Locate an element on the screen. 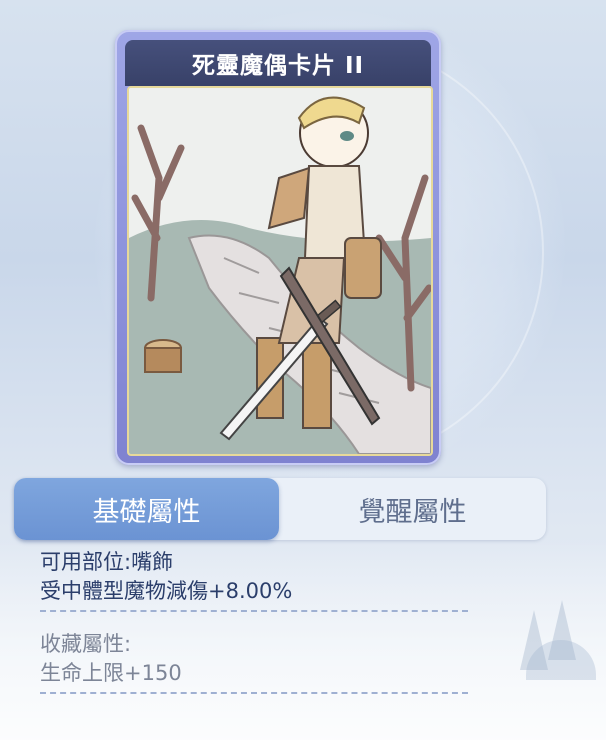  attribute-tabs: 基礎屬性 覺醒屬性 is located at coordinates (280, 509).